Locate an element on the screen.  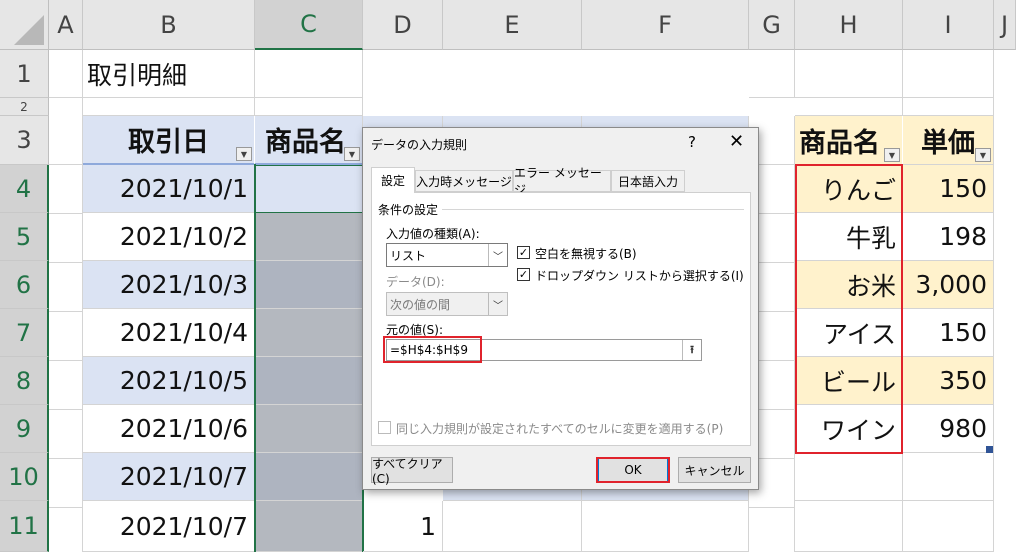
header-date: 取引日 ▼ is located at coordinates (169, 140).